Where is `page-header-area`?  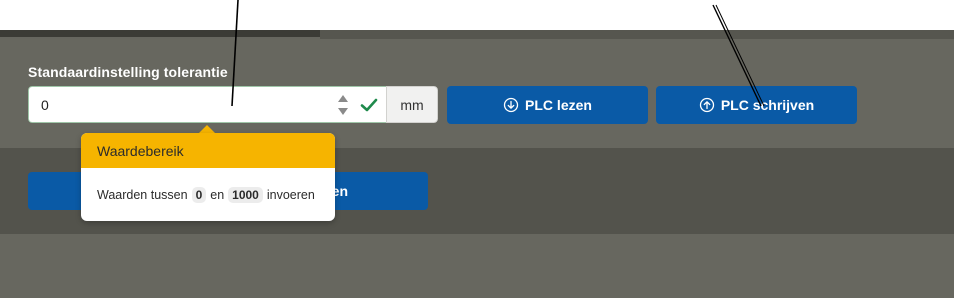 page-header-area is located at coordinates (477, 15).